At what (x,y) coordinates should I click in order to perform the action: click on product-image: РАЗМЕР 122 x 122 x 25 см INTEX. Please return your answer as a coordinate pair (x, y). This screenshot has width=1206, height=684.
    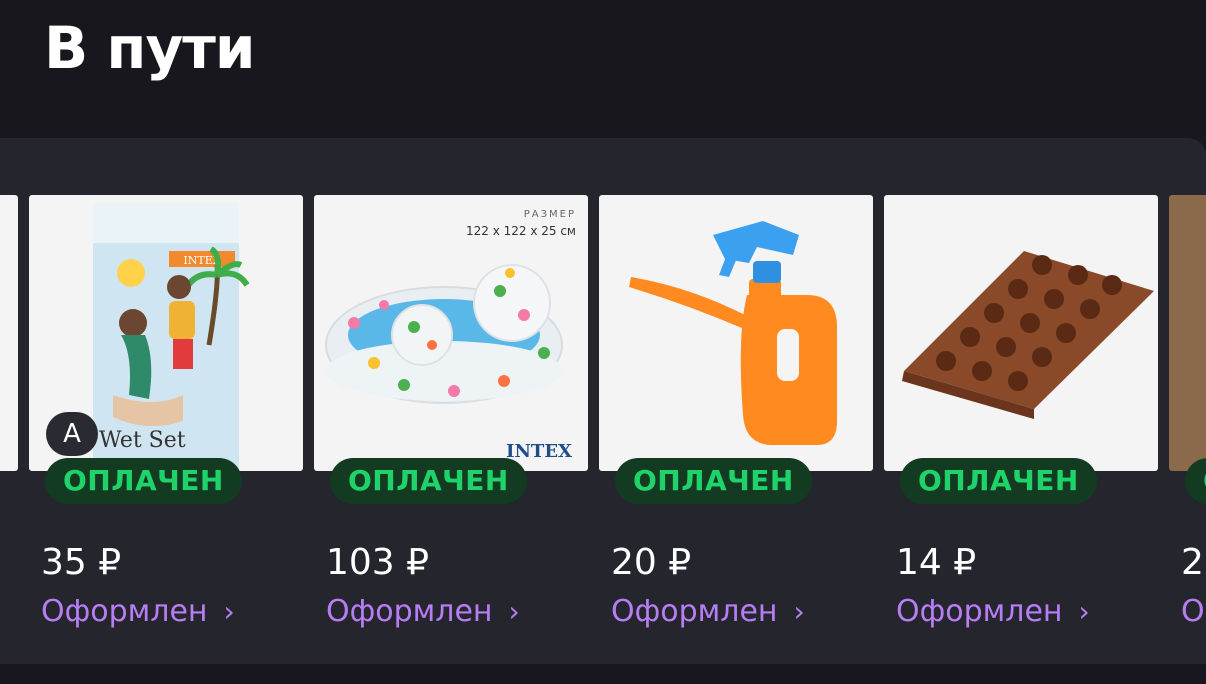
    Looking at the image, I should click on (451, 333).